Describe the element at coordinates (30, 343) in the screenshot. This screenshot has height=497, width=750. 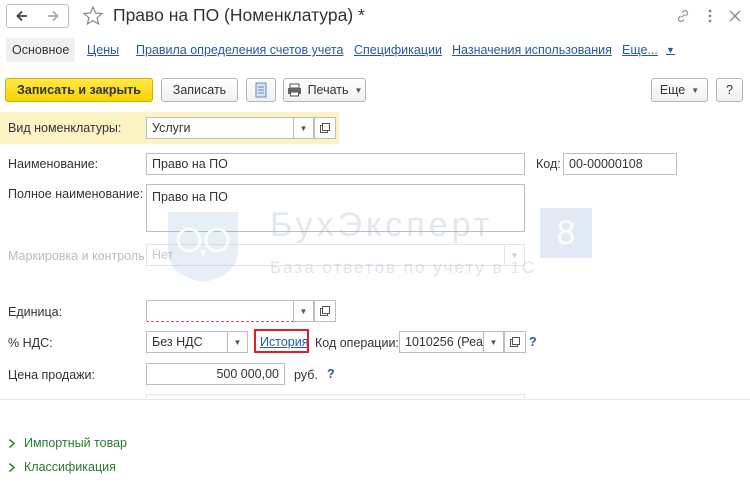
I see `vat-label: % НДС:` at that location.